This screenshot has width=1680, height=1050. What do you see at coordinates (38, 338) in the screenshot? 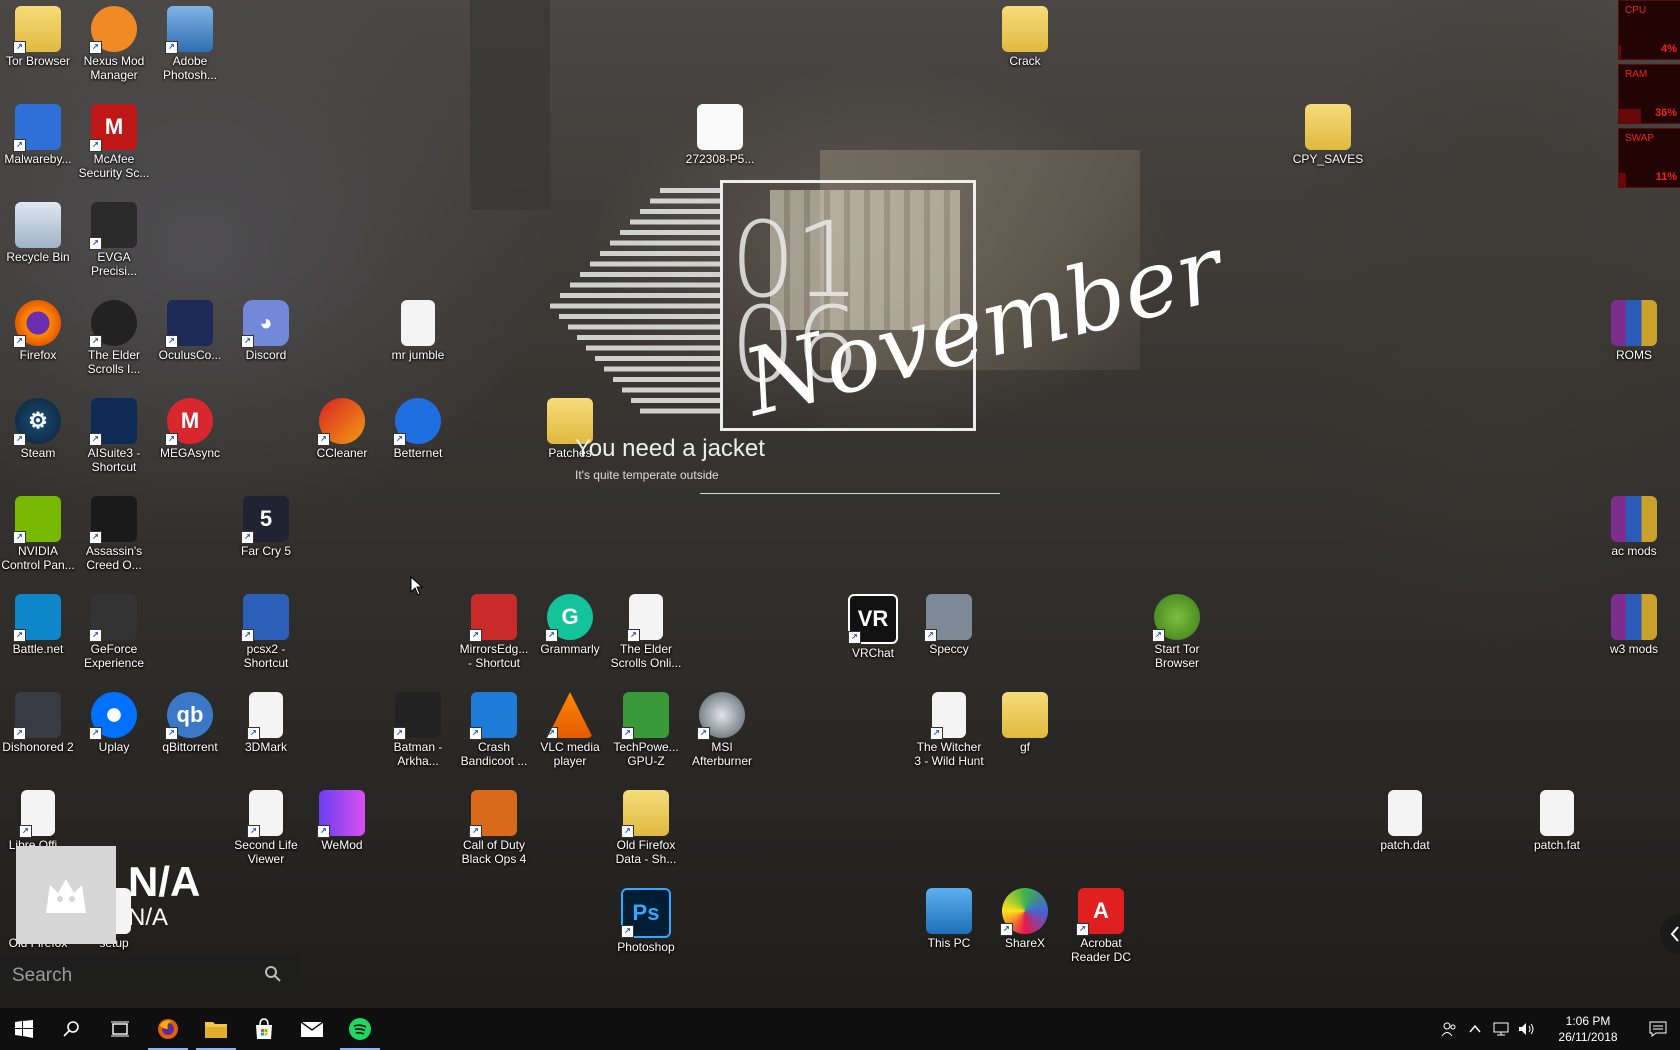
I see `desktop-icon-firefox: ↗ Firefox` at bounding box center [38, 338].